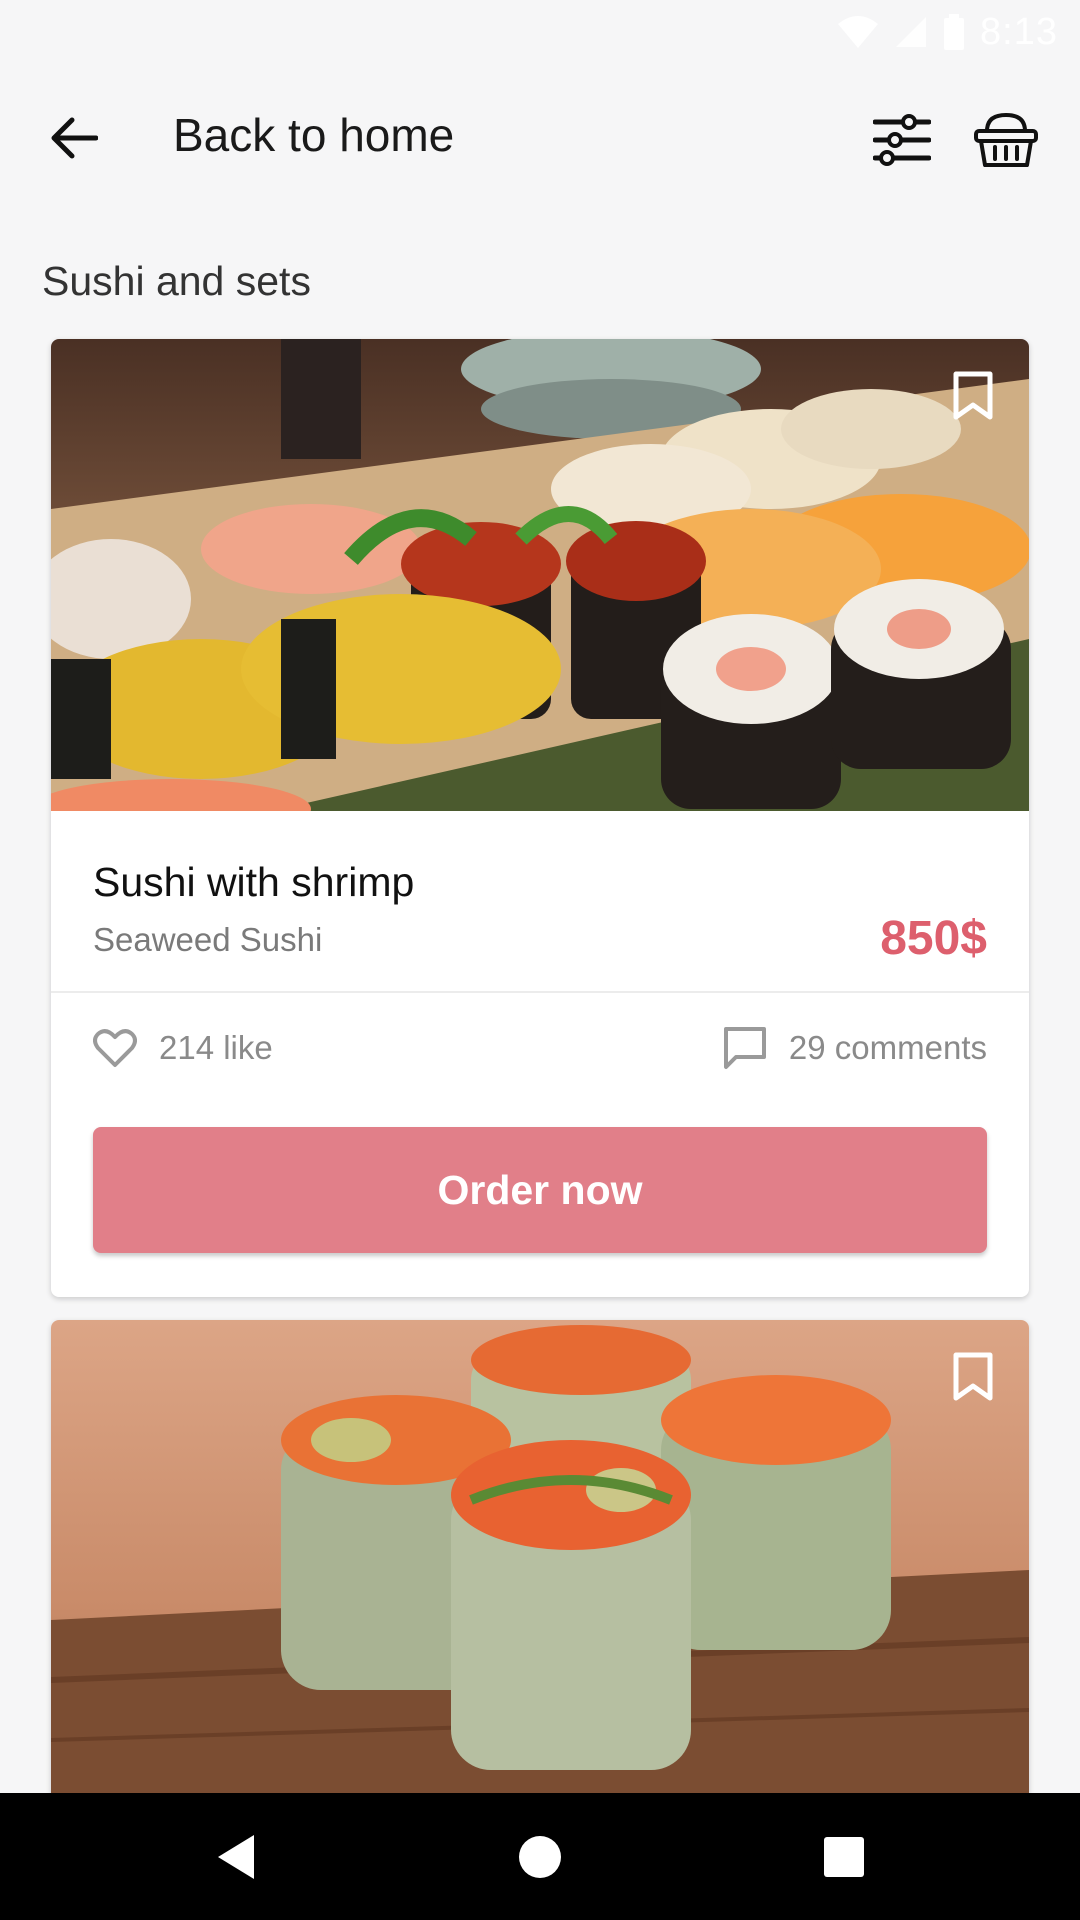  What do you see at coordinates (540, 138) in the screenshot?
I see `app-bar: Back to home` at bounding box center [540, 138].